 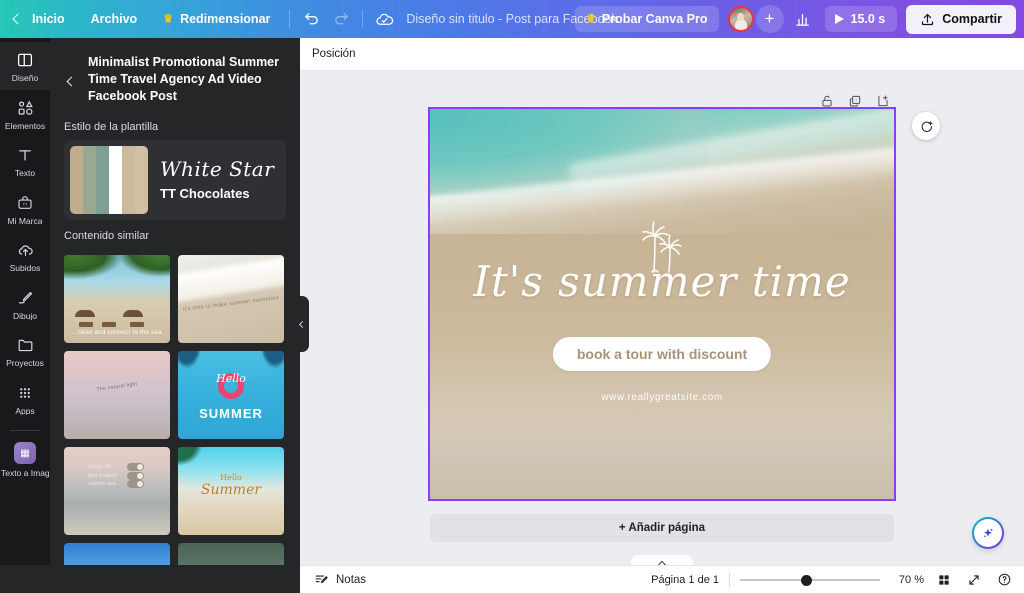 What do you see at coordinates (231, 491) in the screenshot?
I see `template-thumbnail: Hello Summer` at bounding box center [231, 491].